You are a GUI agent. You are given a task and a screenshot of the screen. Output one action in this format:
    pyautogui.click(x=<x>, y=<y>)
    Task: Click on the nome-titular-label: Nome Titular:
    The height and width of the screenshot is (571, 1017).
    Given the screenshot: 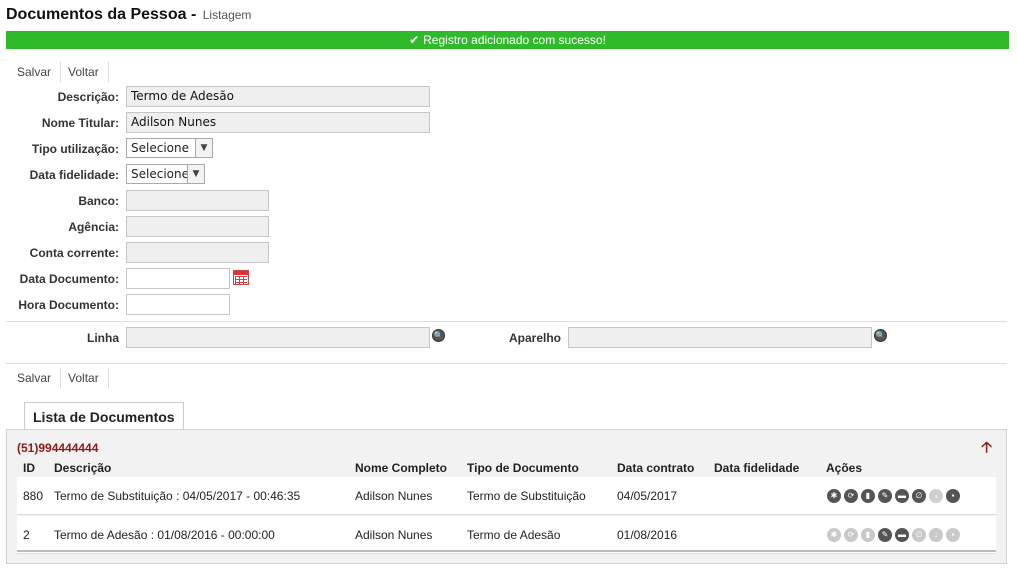 What is the action you would take?
    pyautogui.click(x=80, y=123)
    